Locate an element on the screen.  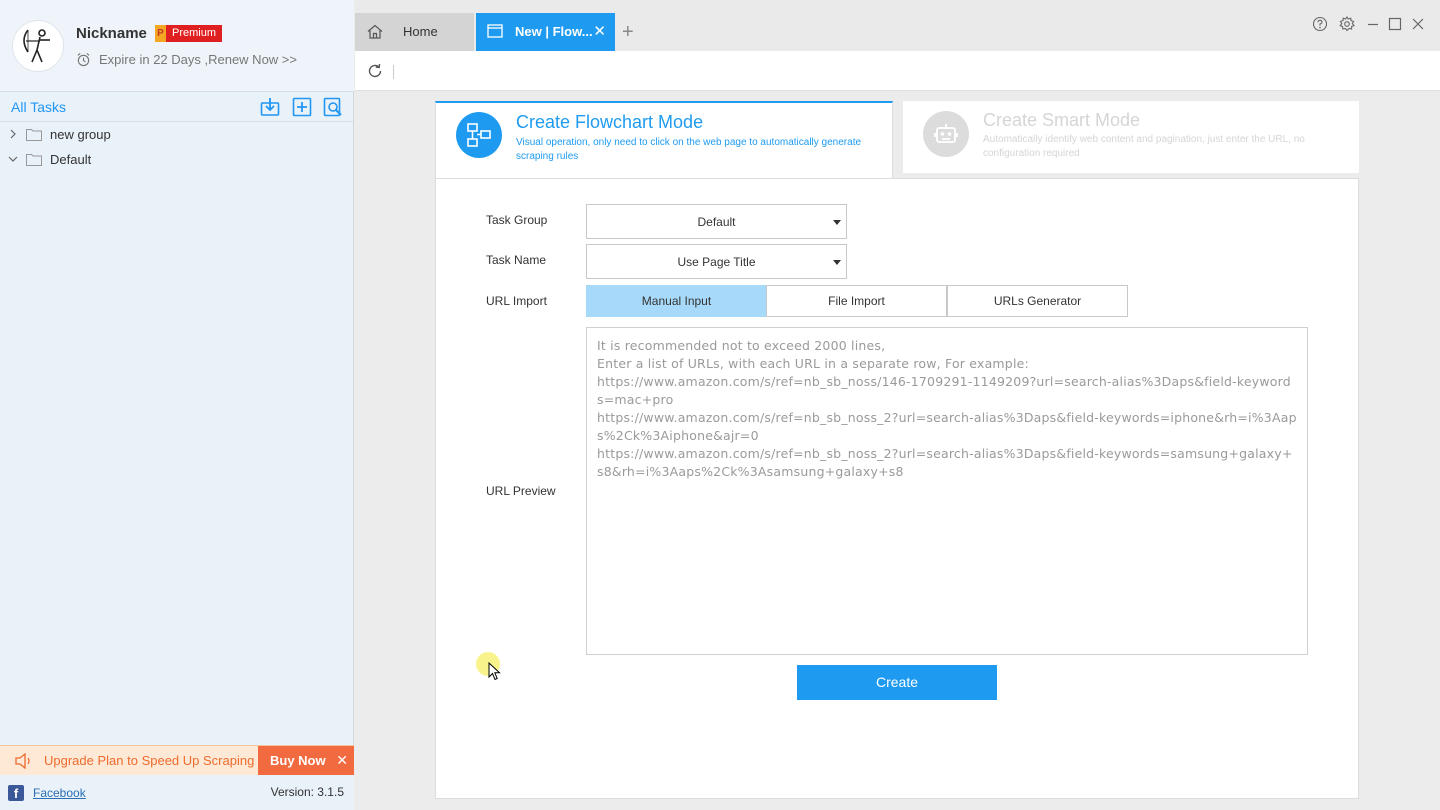
add-tab-icon: + is located at coordinates (628, 32).